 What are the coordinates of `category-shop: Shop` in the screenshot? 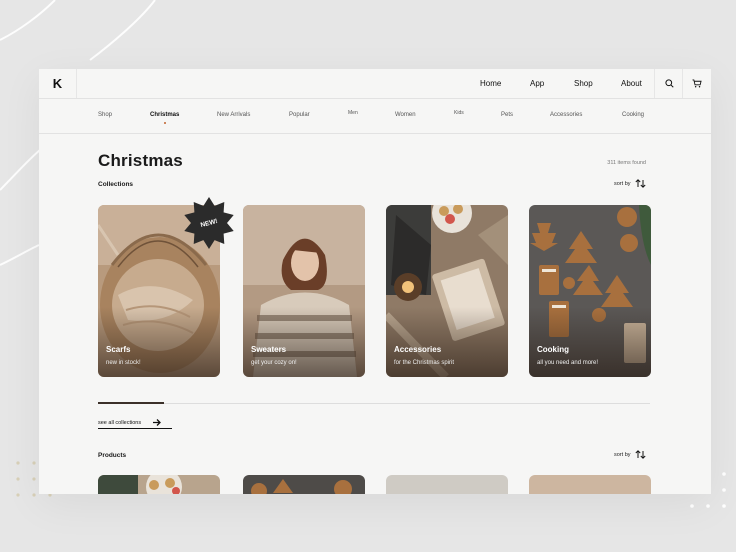 It's located at (105, 115).